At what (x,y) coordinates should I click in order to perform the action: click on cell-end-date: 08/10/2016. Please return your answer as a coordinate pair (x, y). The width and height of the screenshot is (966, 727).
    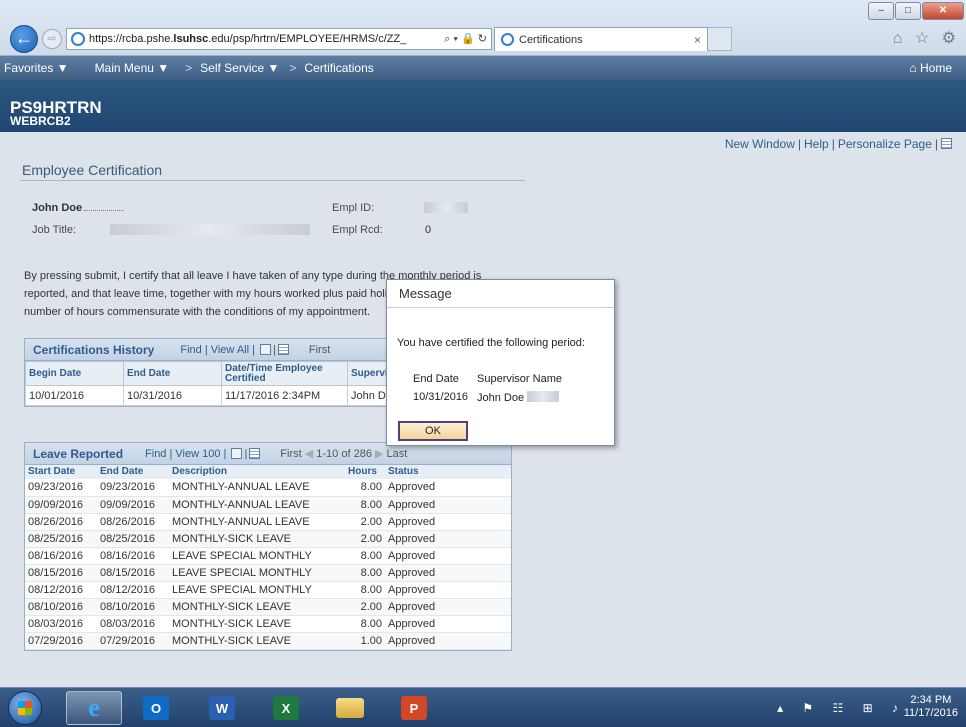
    Looking at the image, I should click on (133, 607).